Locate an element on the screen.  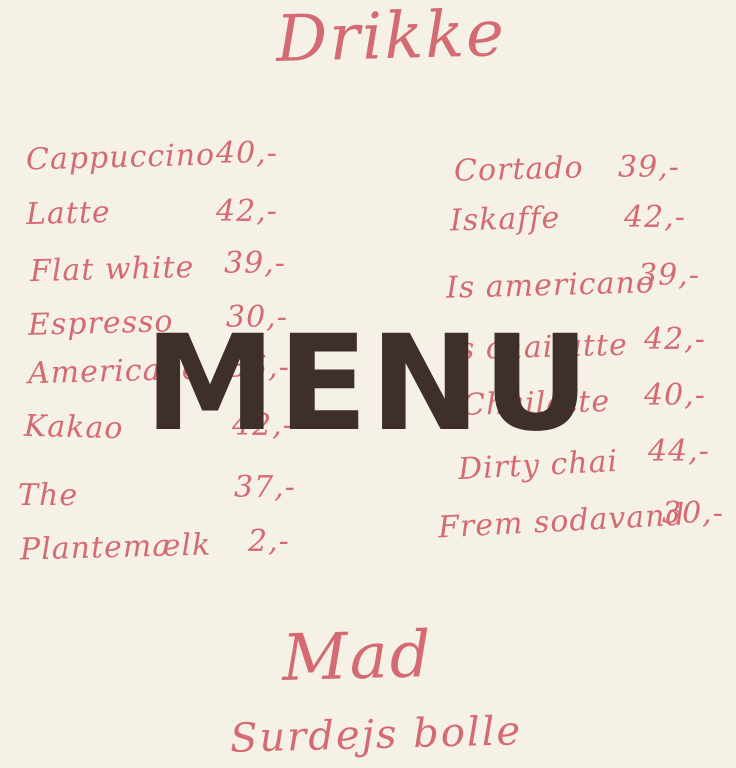
menu-item-name: Frem sodavand is located at coordinates (562, 521).